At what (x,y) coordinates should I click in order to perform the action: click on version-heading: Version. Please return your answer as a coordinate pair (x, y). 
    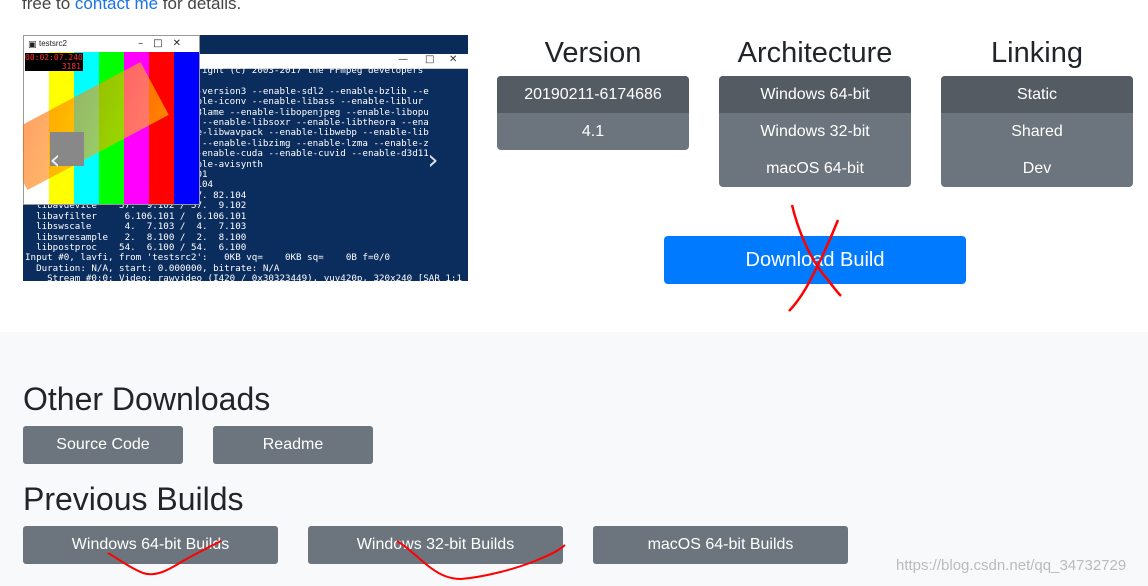
    Looking at the image, I should click on (593, 53).